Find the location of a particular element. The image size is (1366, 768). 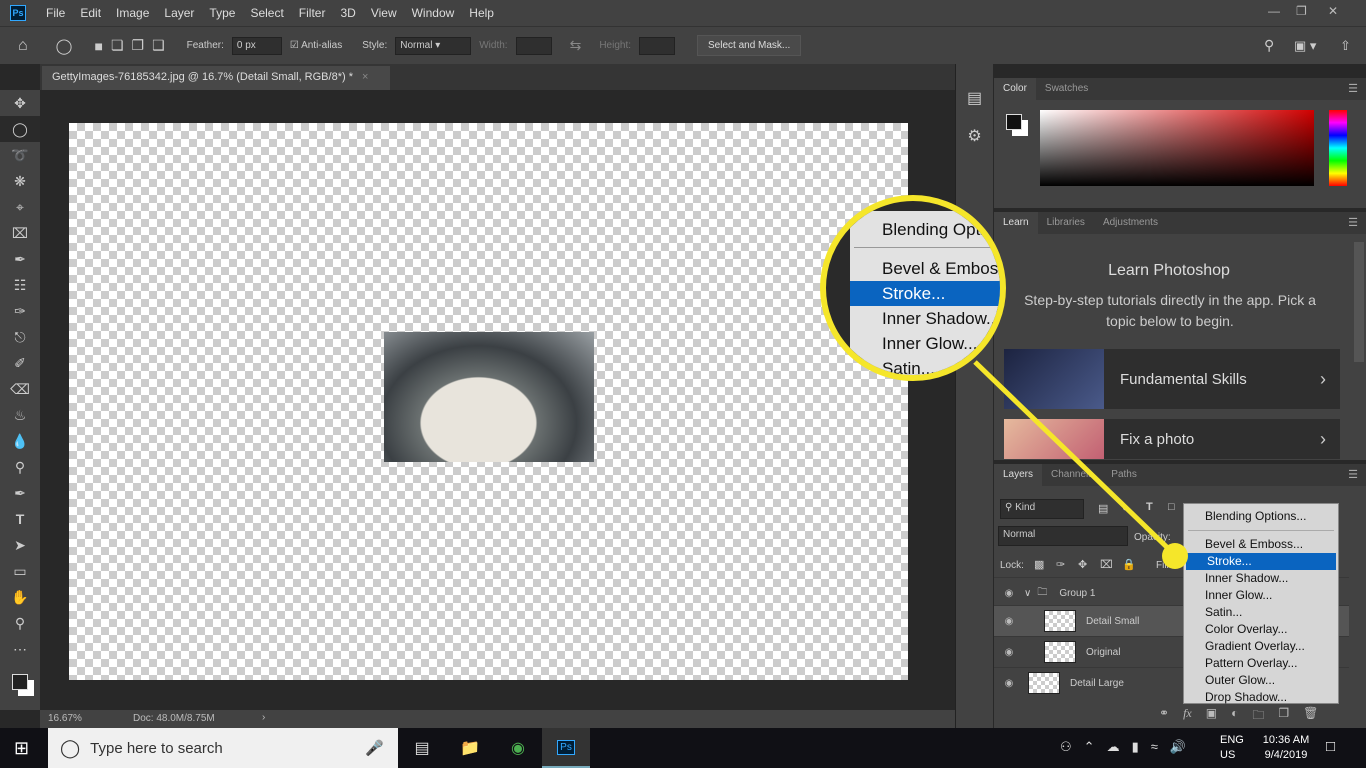

taskbar-search-box: ◯ Type here to search 🎤 is located at coordinates (223, 748).